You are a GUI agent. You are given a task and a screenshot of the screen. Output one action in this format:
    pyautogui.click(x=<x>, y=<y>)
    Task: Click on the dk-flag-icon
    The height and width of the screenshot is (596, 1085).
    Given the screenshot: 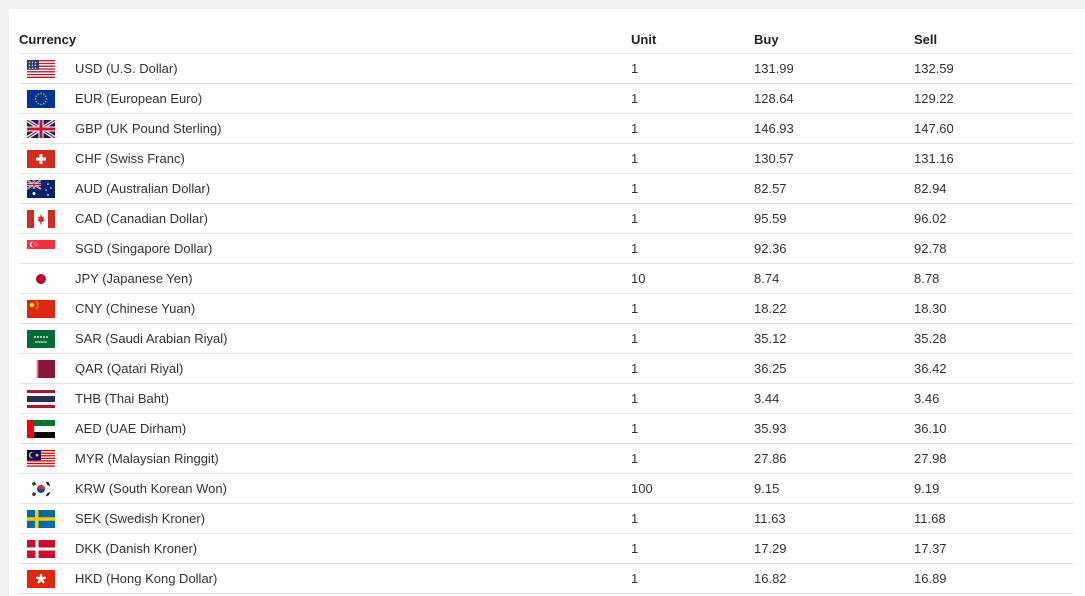 What is the action you would take?
    pyautogui.click(x=41, y=548)
    